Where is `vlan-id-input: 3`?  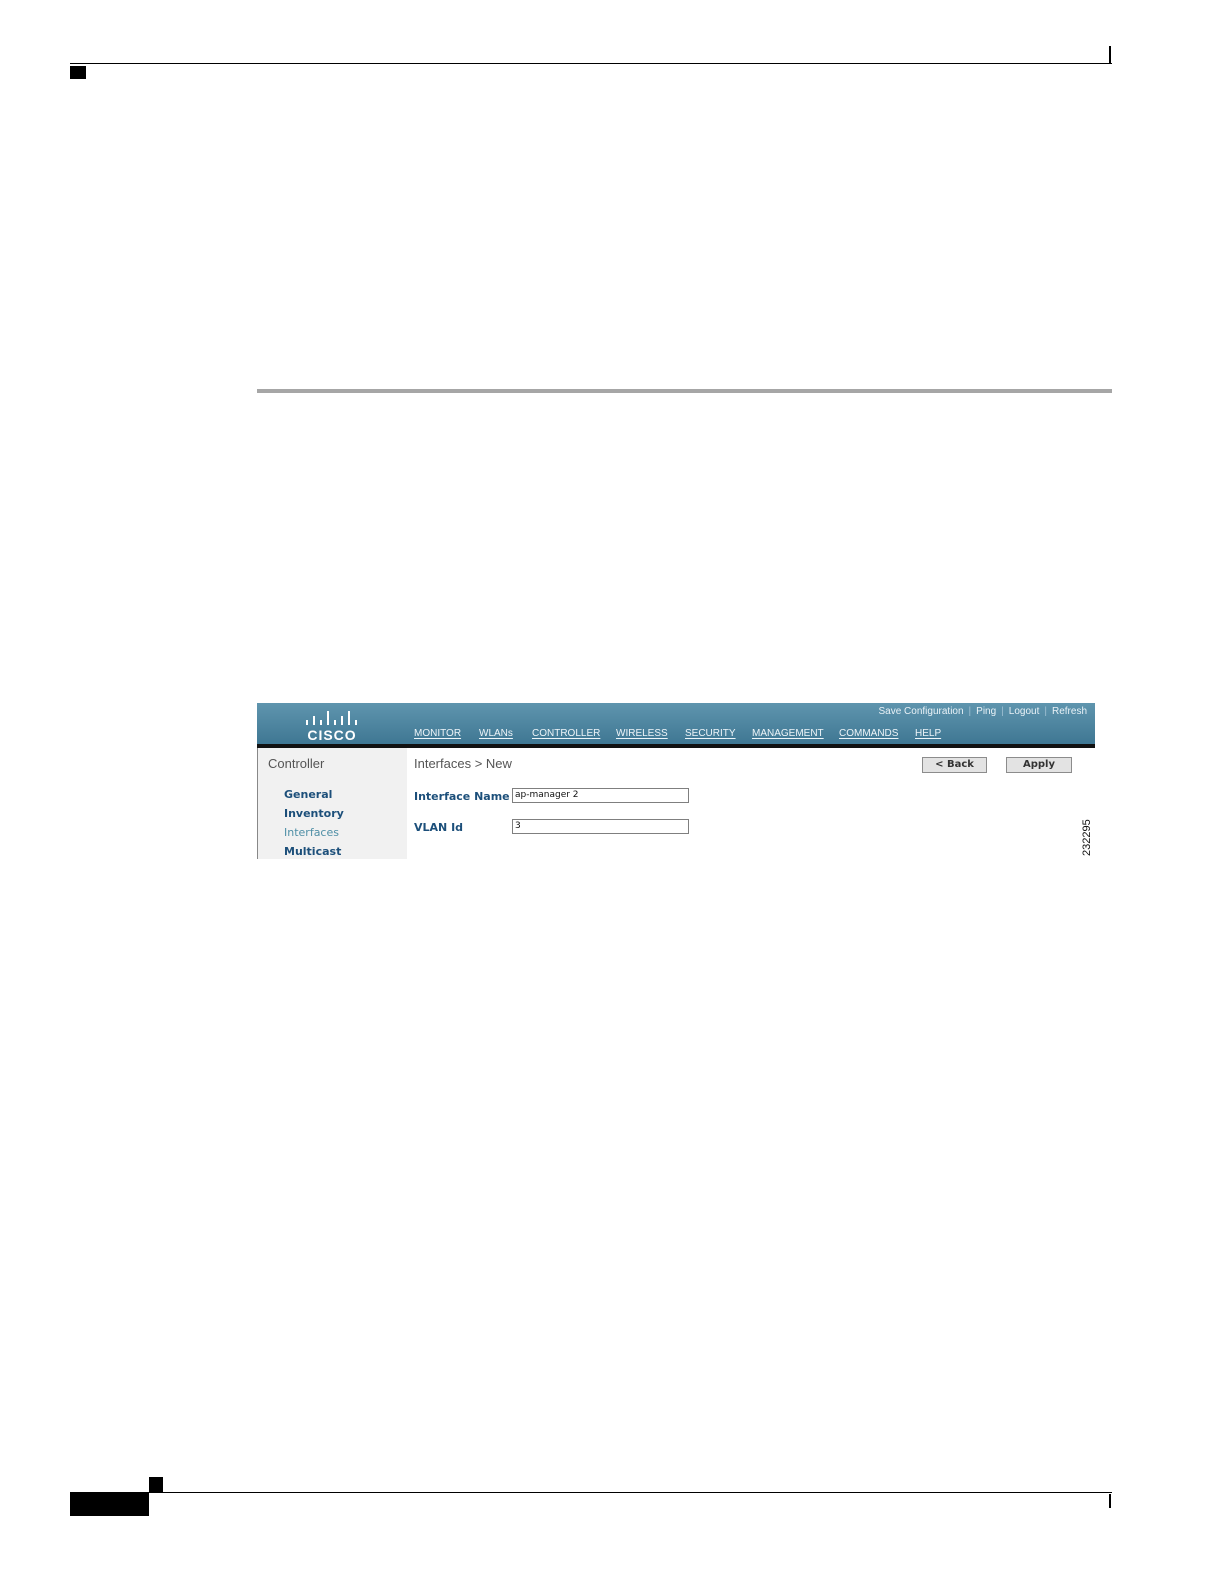
vlan-id-input: 3 is located at coordinates (600, 826).